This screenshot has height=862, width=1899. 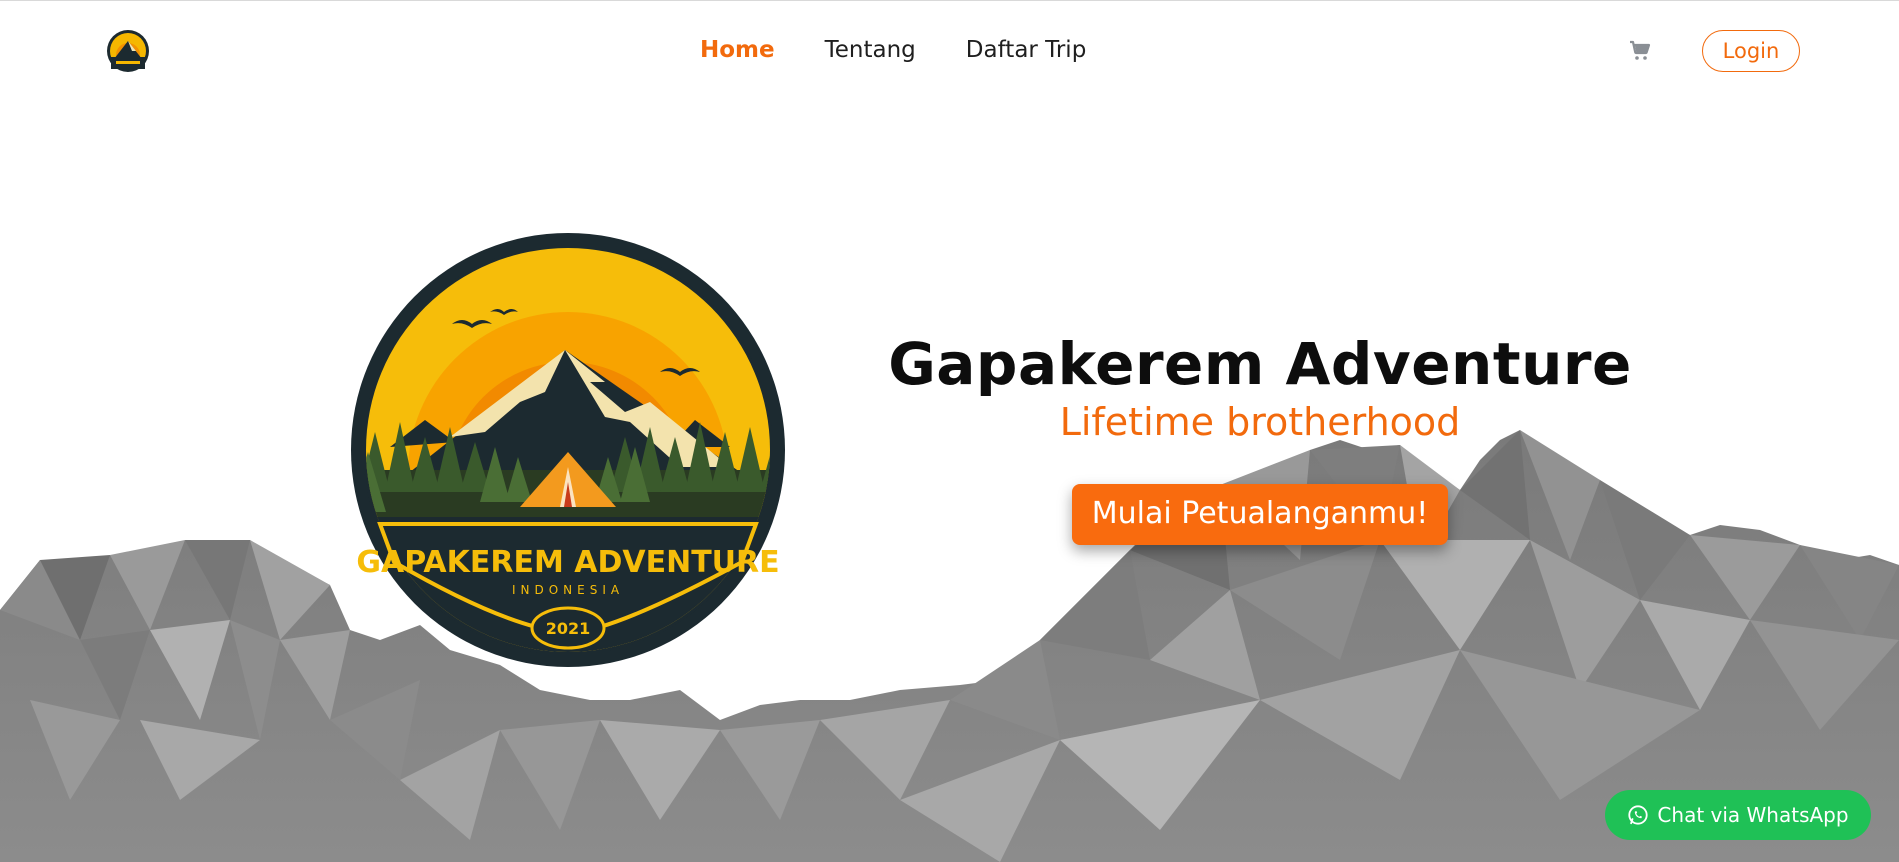 What do you see at coordinates (128, 51) in the screenshot?
I see `brand-logo-icon` at bounding box center [128, 51].